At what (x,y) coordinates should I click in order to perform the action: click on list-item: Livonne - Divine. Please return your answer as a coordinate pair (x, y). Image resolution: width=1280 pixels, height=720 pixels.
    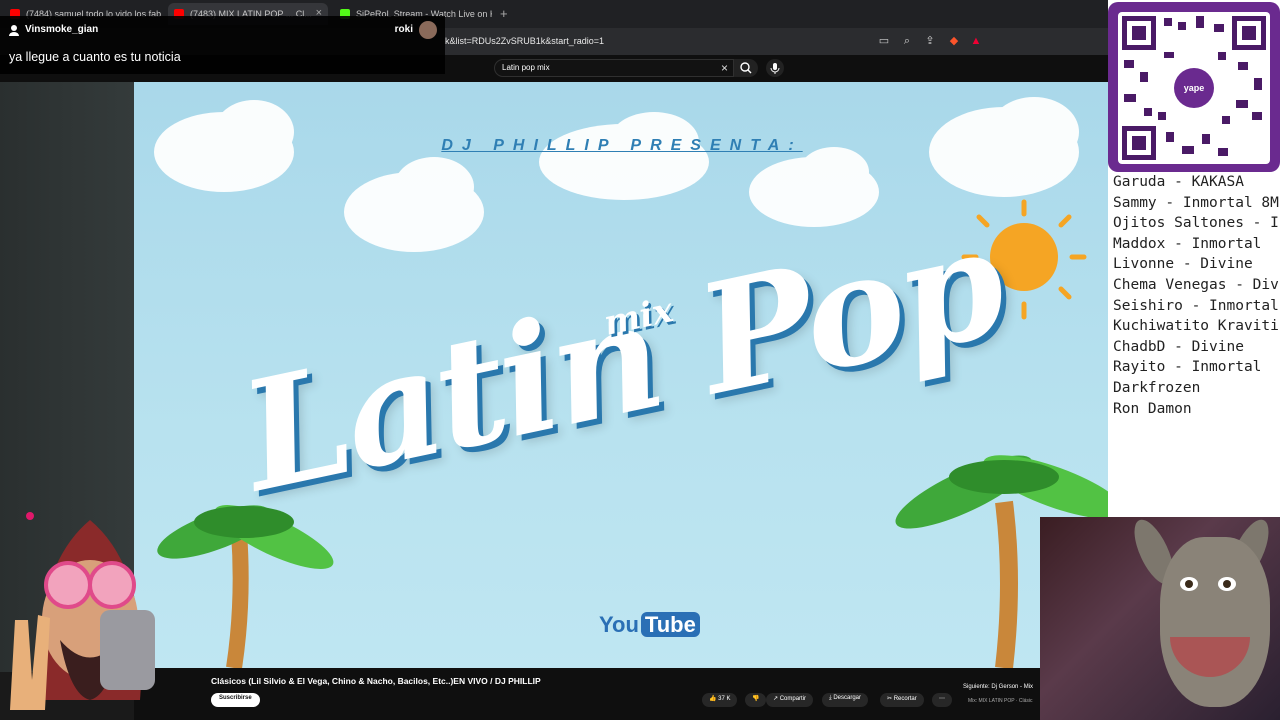
    Looking at the image, I should click on (1183, 264).